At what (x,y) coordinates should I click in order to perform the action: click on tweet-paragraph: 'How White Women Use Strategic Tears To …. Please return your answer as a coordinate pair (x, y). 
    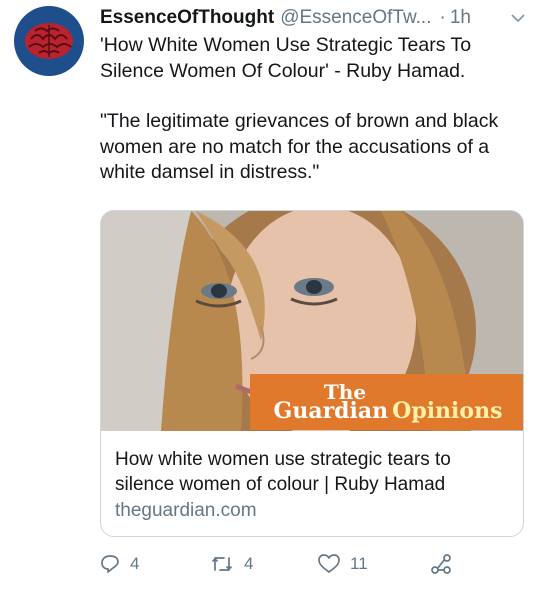
    Looking at the image, I should click on (286, 58).